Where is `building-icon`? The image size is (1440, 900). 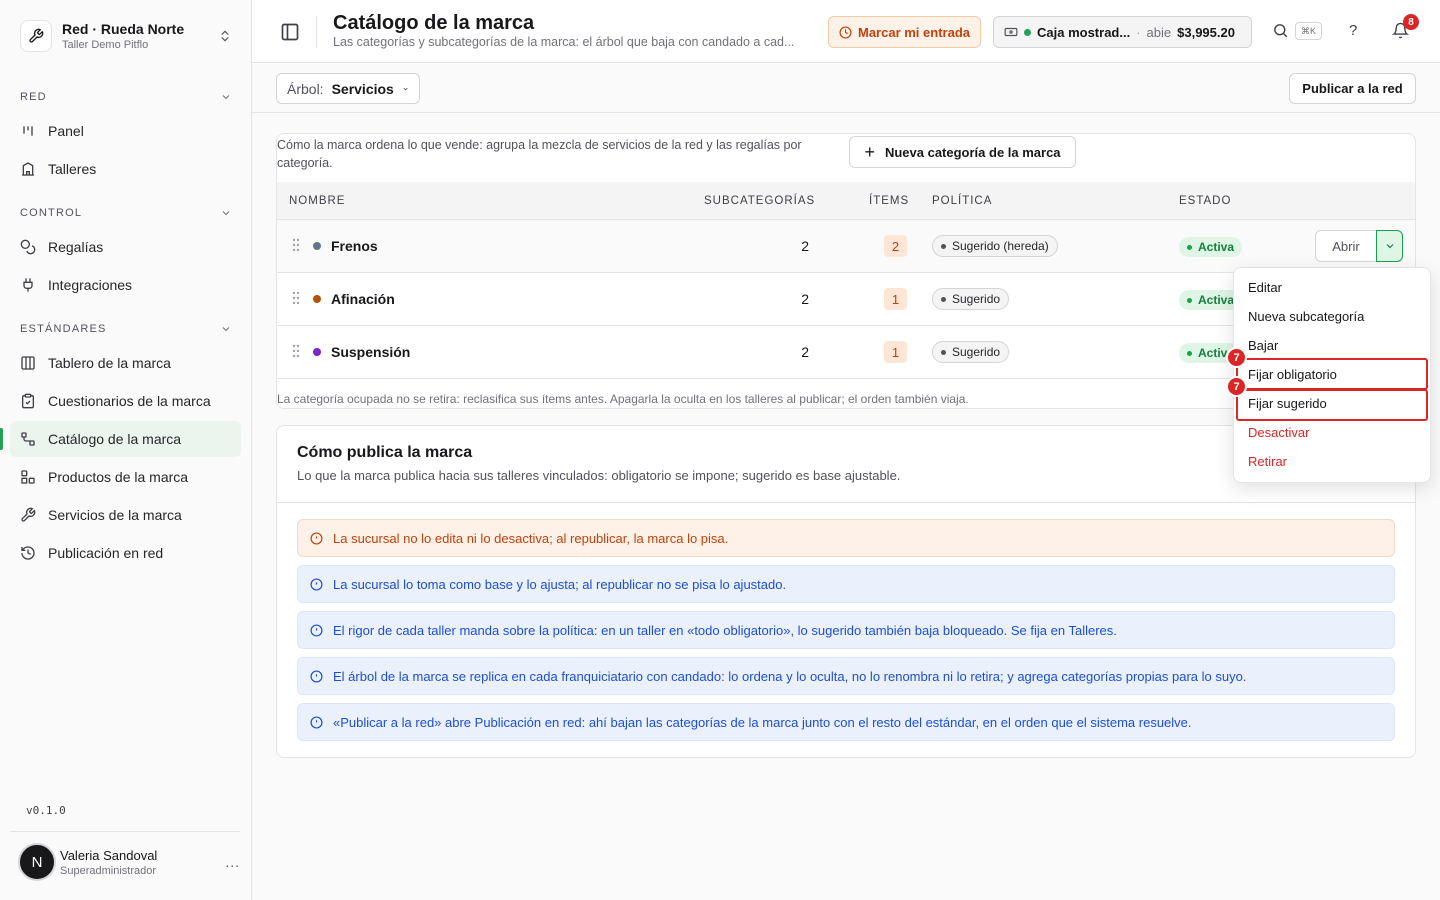
building-icon is located at coordinates (28, 169).